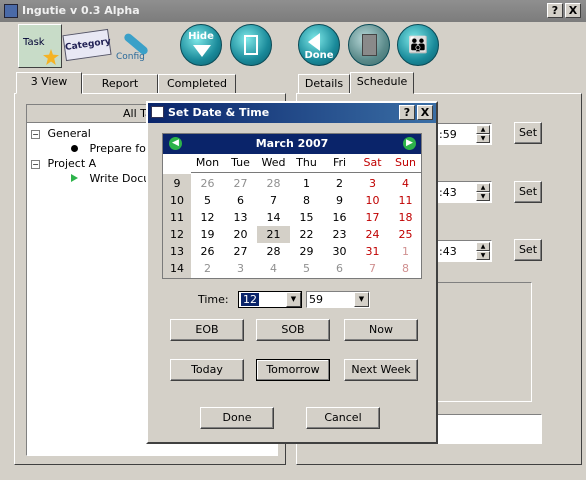  I want to click on tab-completed: Completed, so click(197, 84).